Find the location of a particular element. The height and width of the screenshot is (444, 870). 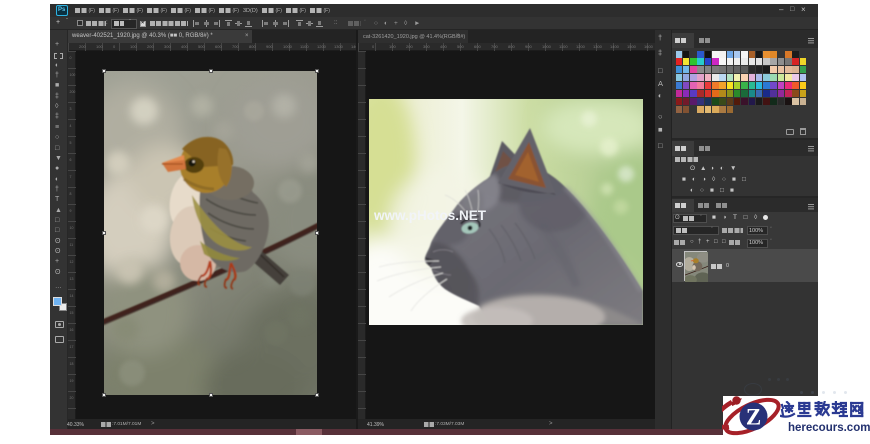

svg-text: Z is located at coordinates (753, 417).